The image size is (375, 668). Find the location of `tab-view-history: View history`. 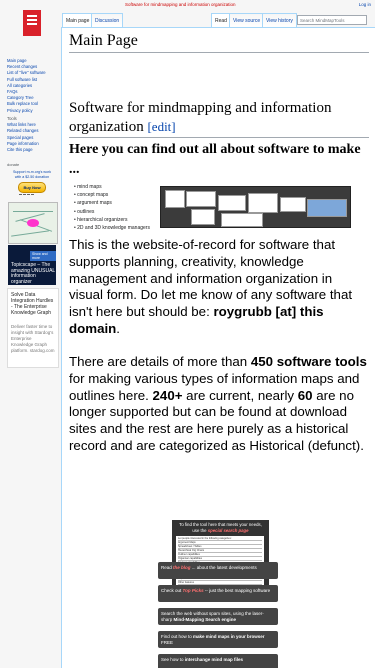

tab-view-history: View history is located at coordinates (279, 20).